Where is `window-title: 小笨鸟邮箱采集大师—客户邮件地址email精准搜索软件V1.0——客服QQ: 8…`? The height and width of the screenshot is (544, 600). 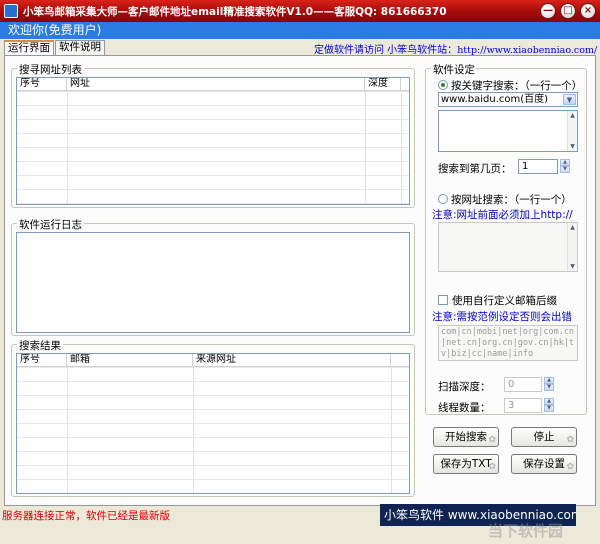 window-title: 小笨鸟邮箱采集大师—客户邮件地址email精准搜索软件V1.0——客服QQ: 8… is located at coordinates (235, 11).